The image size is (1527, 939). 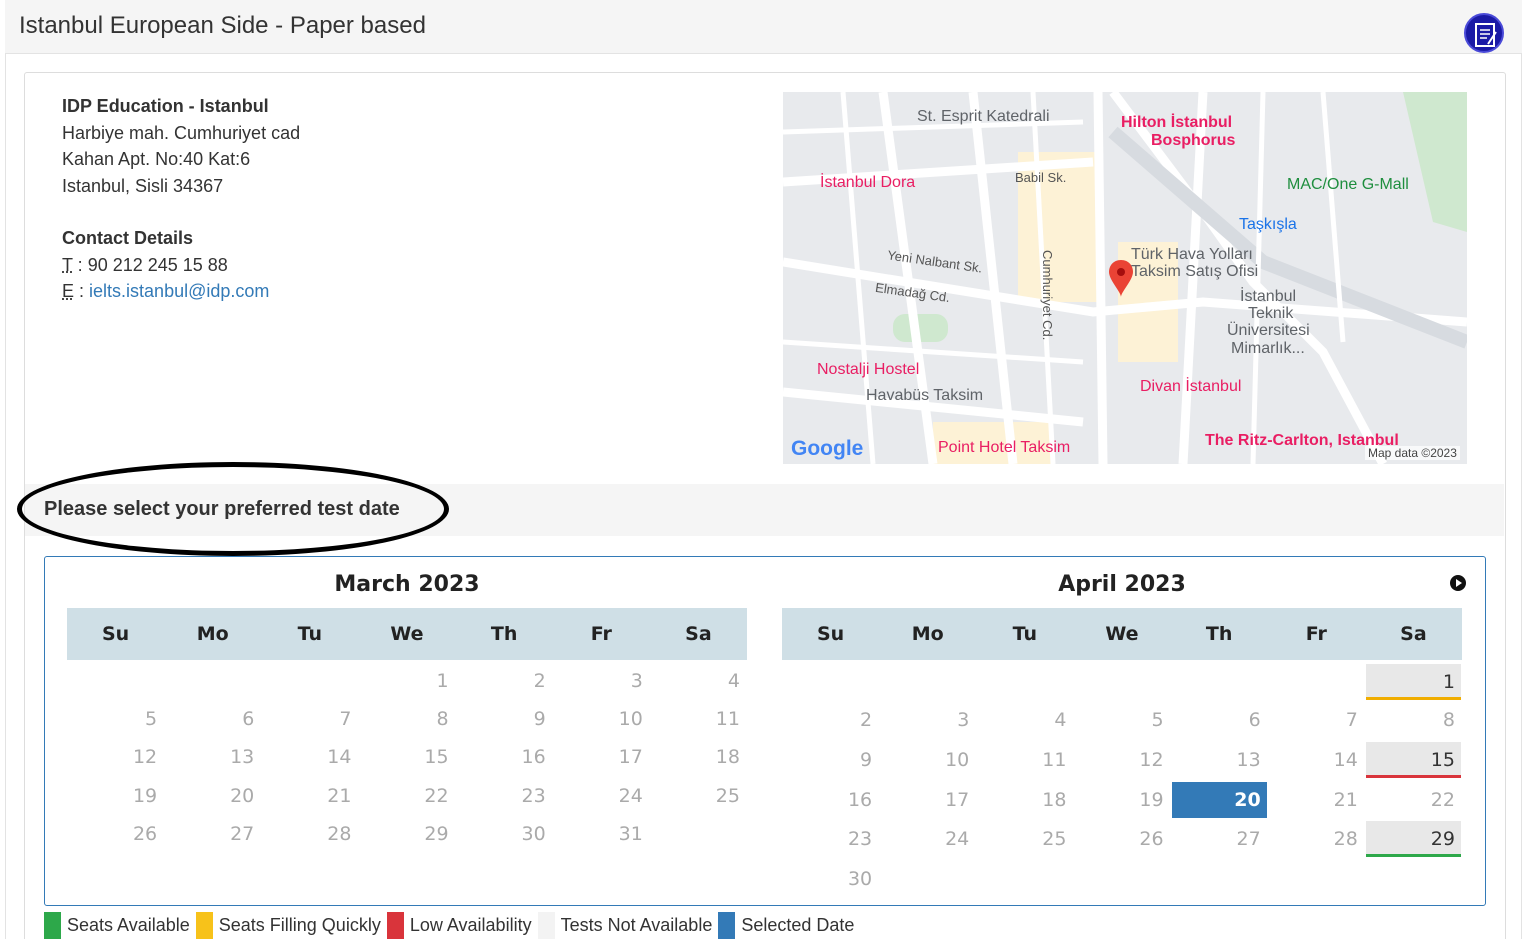 I want to click on legend-item: Selected Date, so click(x=786, y=925).